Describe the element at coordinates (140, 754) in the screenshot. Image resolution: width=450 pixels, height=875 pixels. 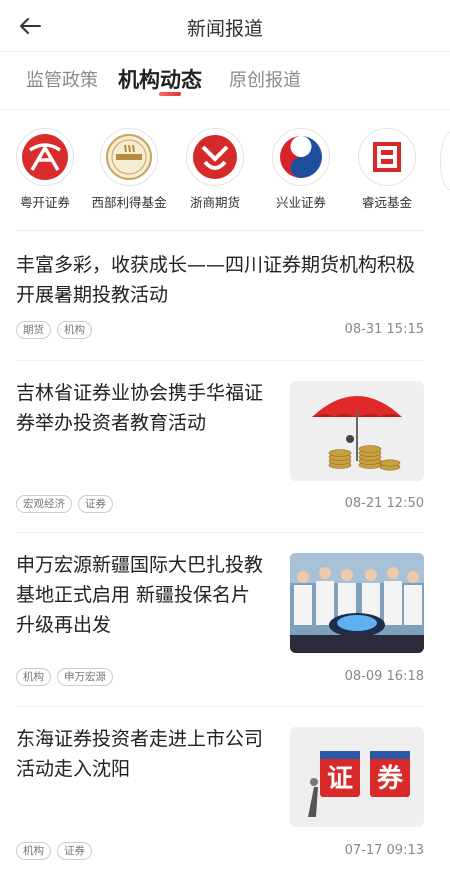
I see `news-title: 东海证券投资者走进上市公司 活动走入沈阳` at that location.